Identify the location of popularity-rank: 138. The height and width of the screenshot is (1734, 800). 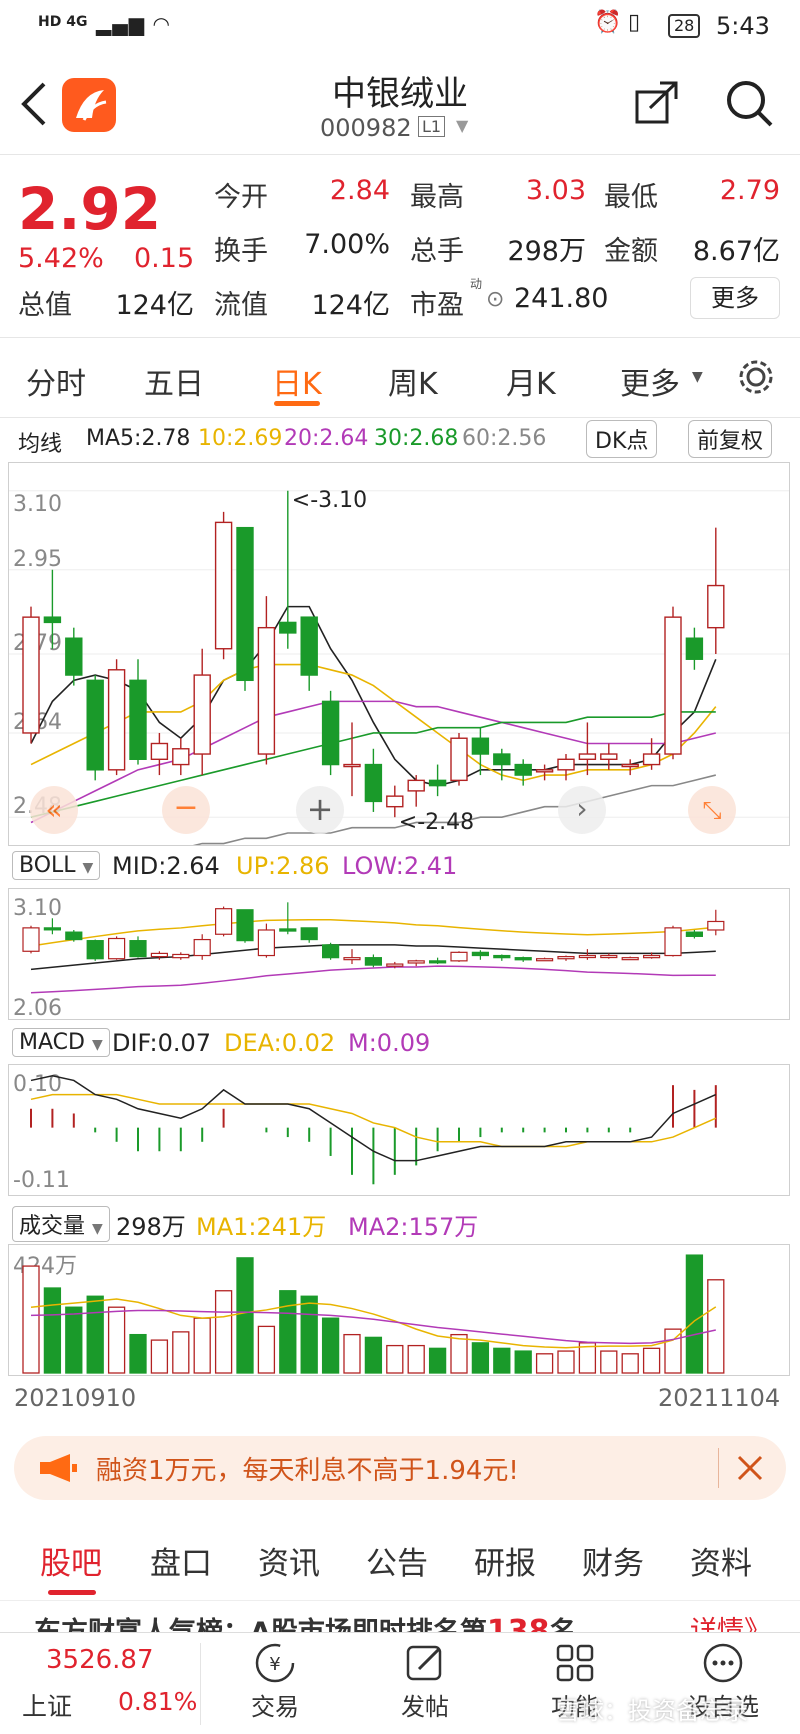
(518, 1624).